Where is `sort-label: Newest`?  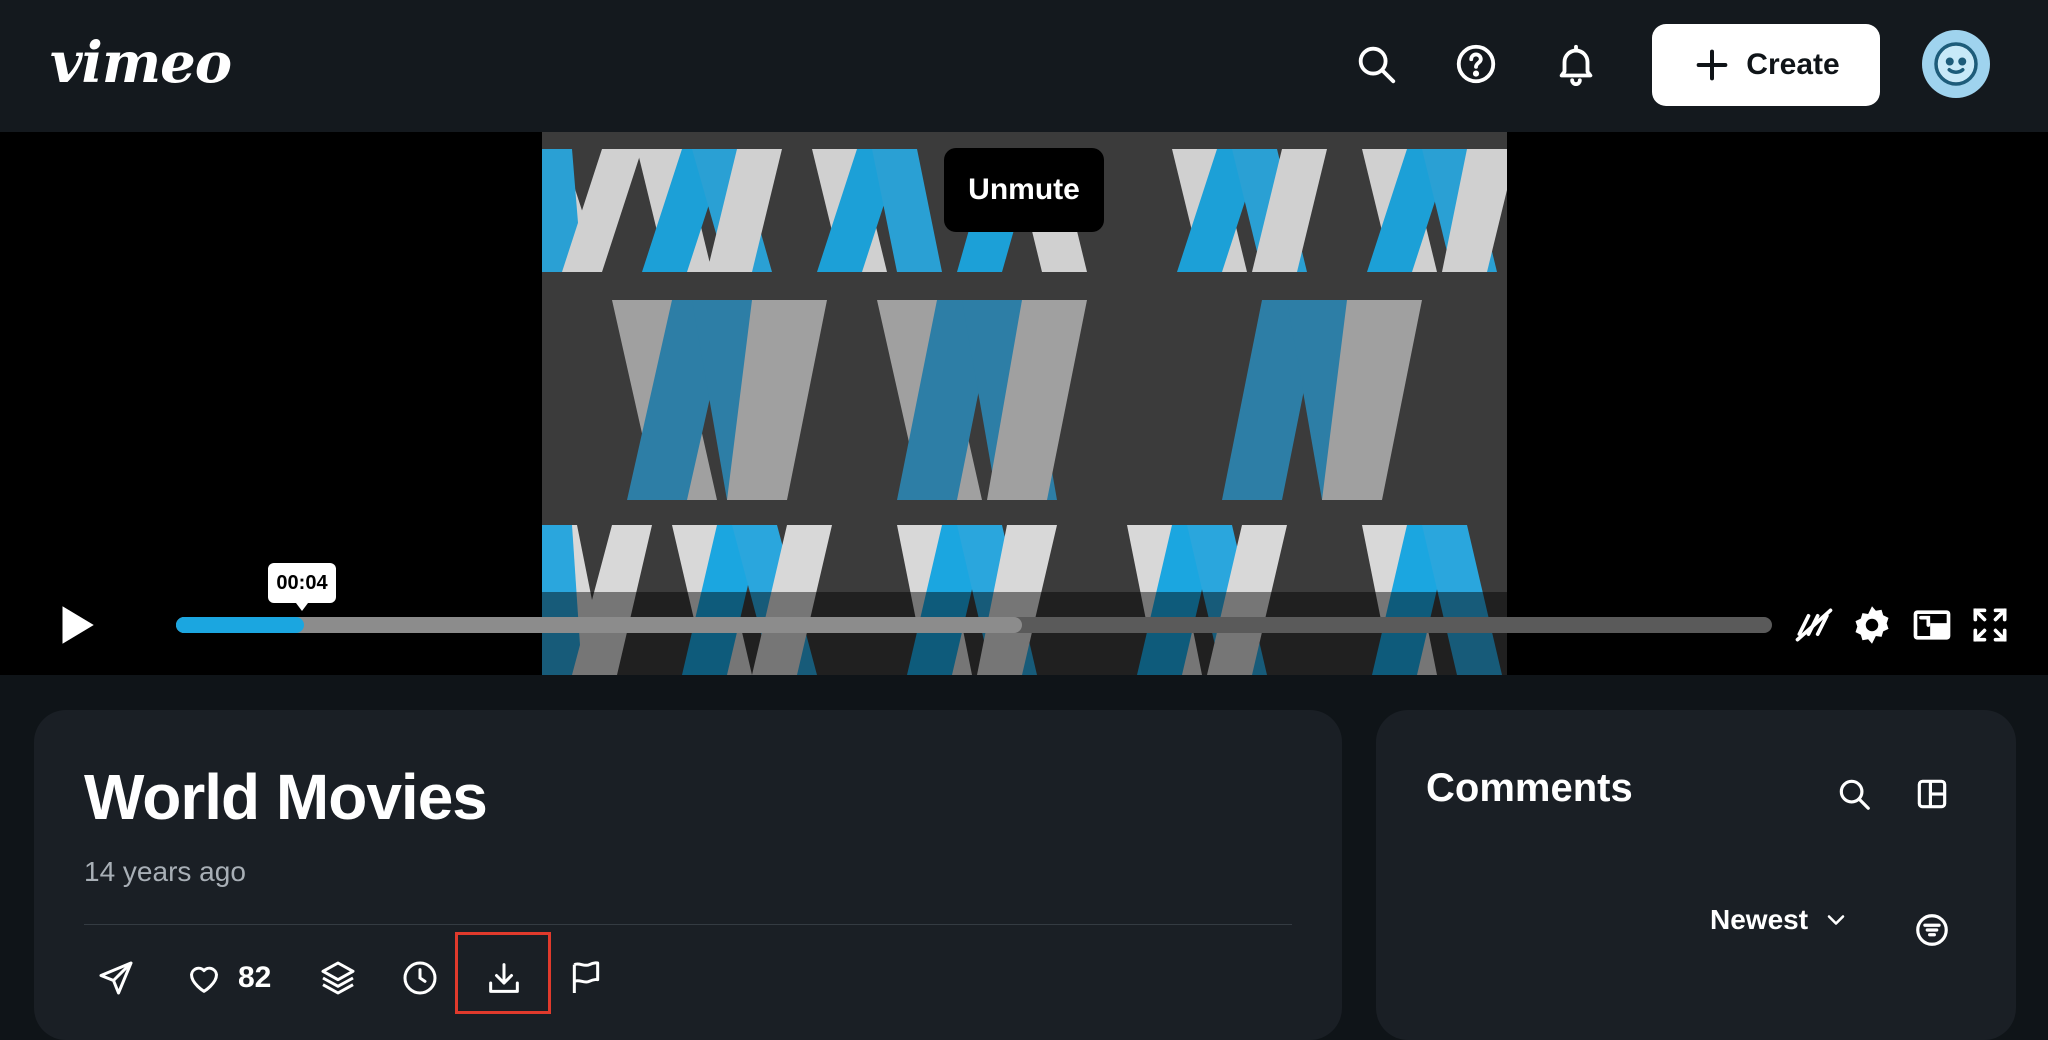 sort-label: Newest is located at coordinates (1759, 919).